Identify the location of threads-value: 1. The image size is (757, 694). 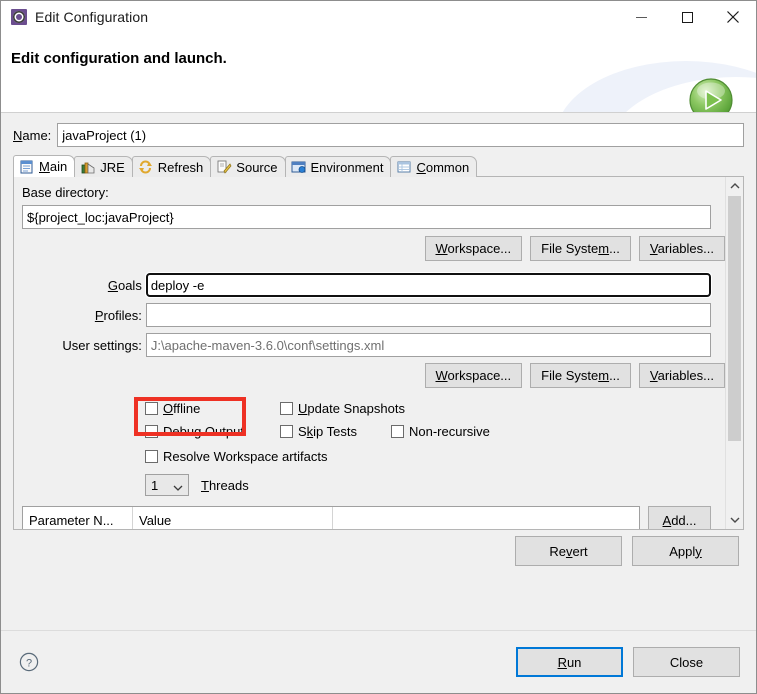
(155, 485).